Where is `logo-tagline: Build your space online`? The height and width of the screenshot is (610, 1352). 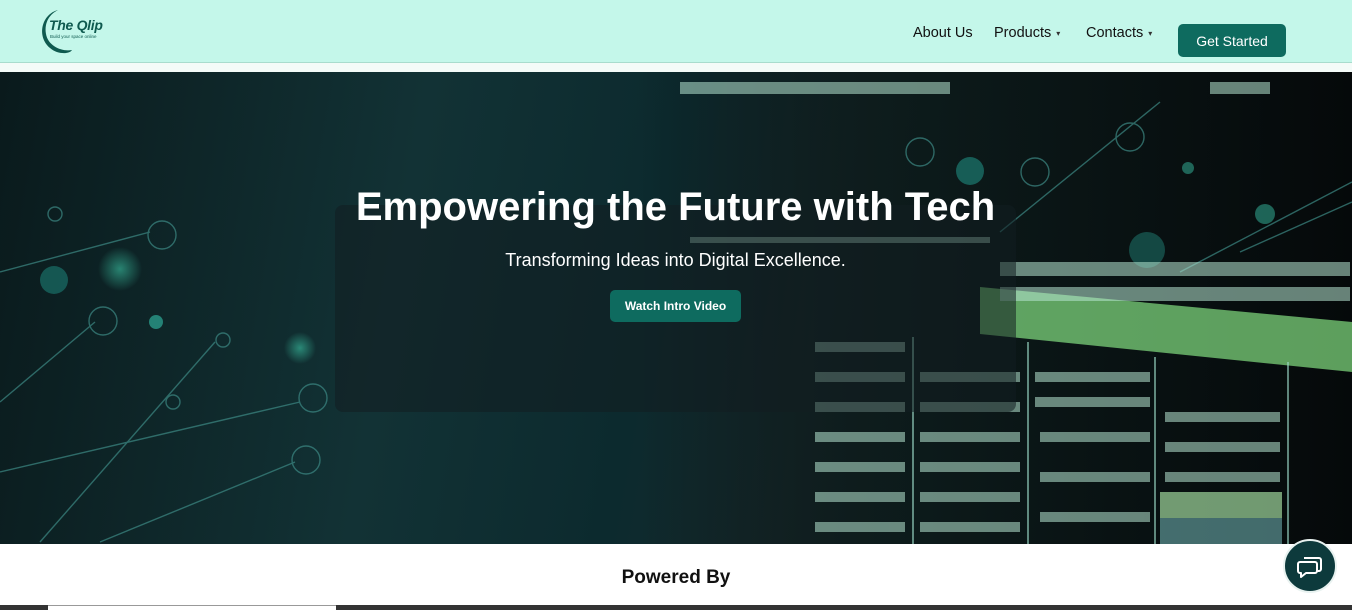 logo-tagline: Build your space online is located at coordinates (73, 36).